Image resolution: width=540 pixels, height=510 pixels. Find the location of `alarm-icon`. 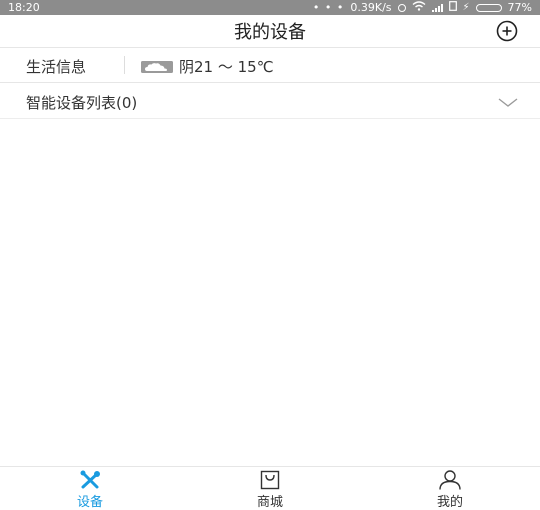

alarm-icon is located at coordinates (401, 7).